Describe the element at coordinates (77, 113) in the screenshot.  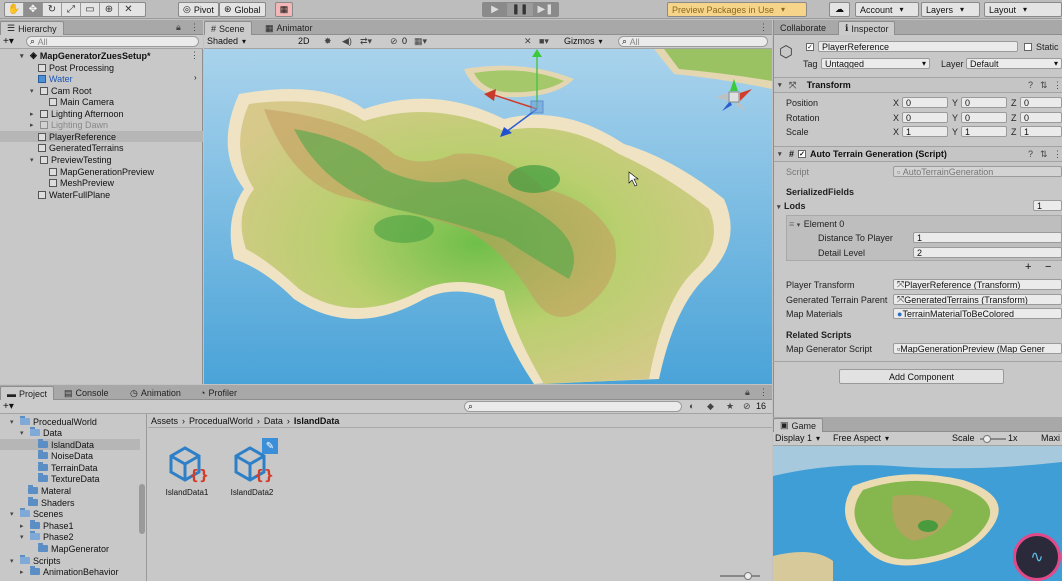
I see `hierarchy-item: ▸ Lighting Afternoon` at that location.